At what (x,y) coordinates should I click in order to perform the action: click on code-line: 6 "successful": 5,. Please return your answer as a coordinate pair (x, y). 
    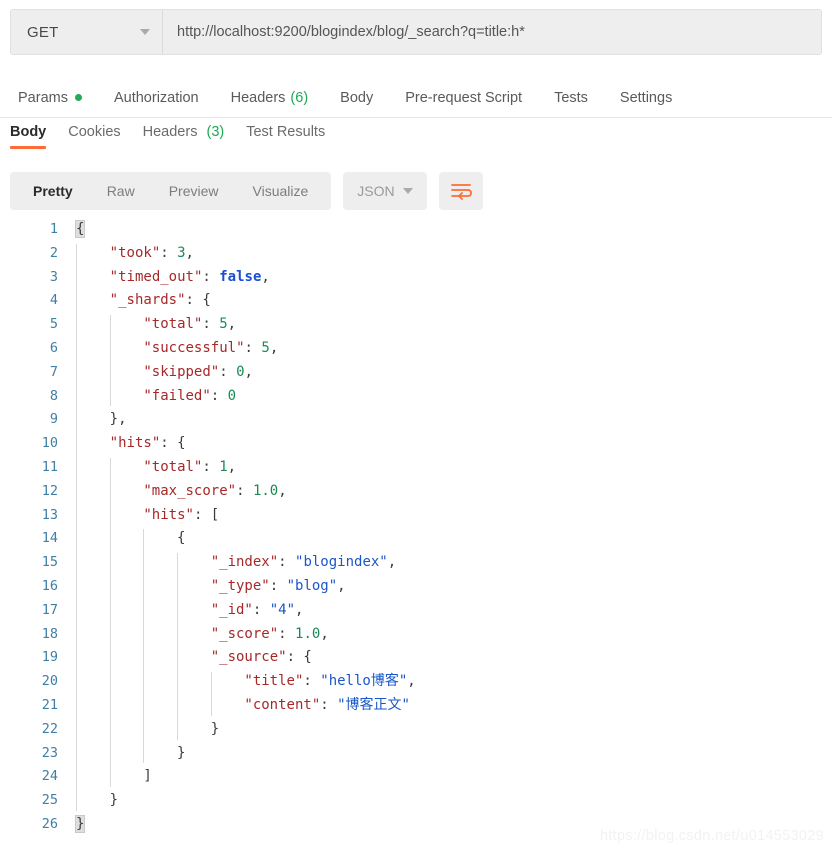
    Looking at the image, I should click on (416, 349).